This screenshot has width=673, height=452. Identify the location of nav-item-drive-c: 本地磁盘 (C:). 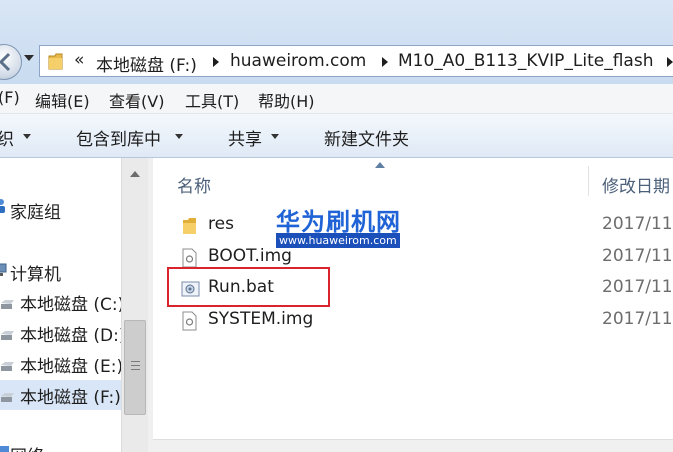
(72, 302).